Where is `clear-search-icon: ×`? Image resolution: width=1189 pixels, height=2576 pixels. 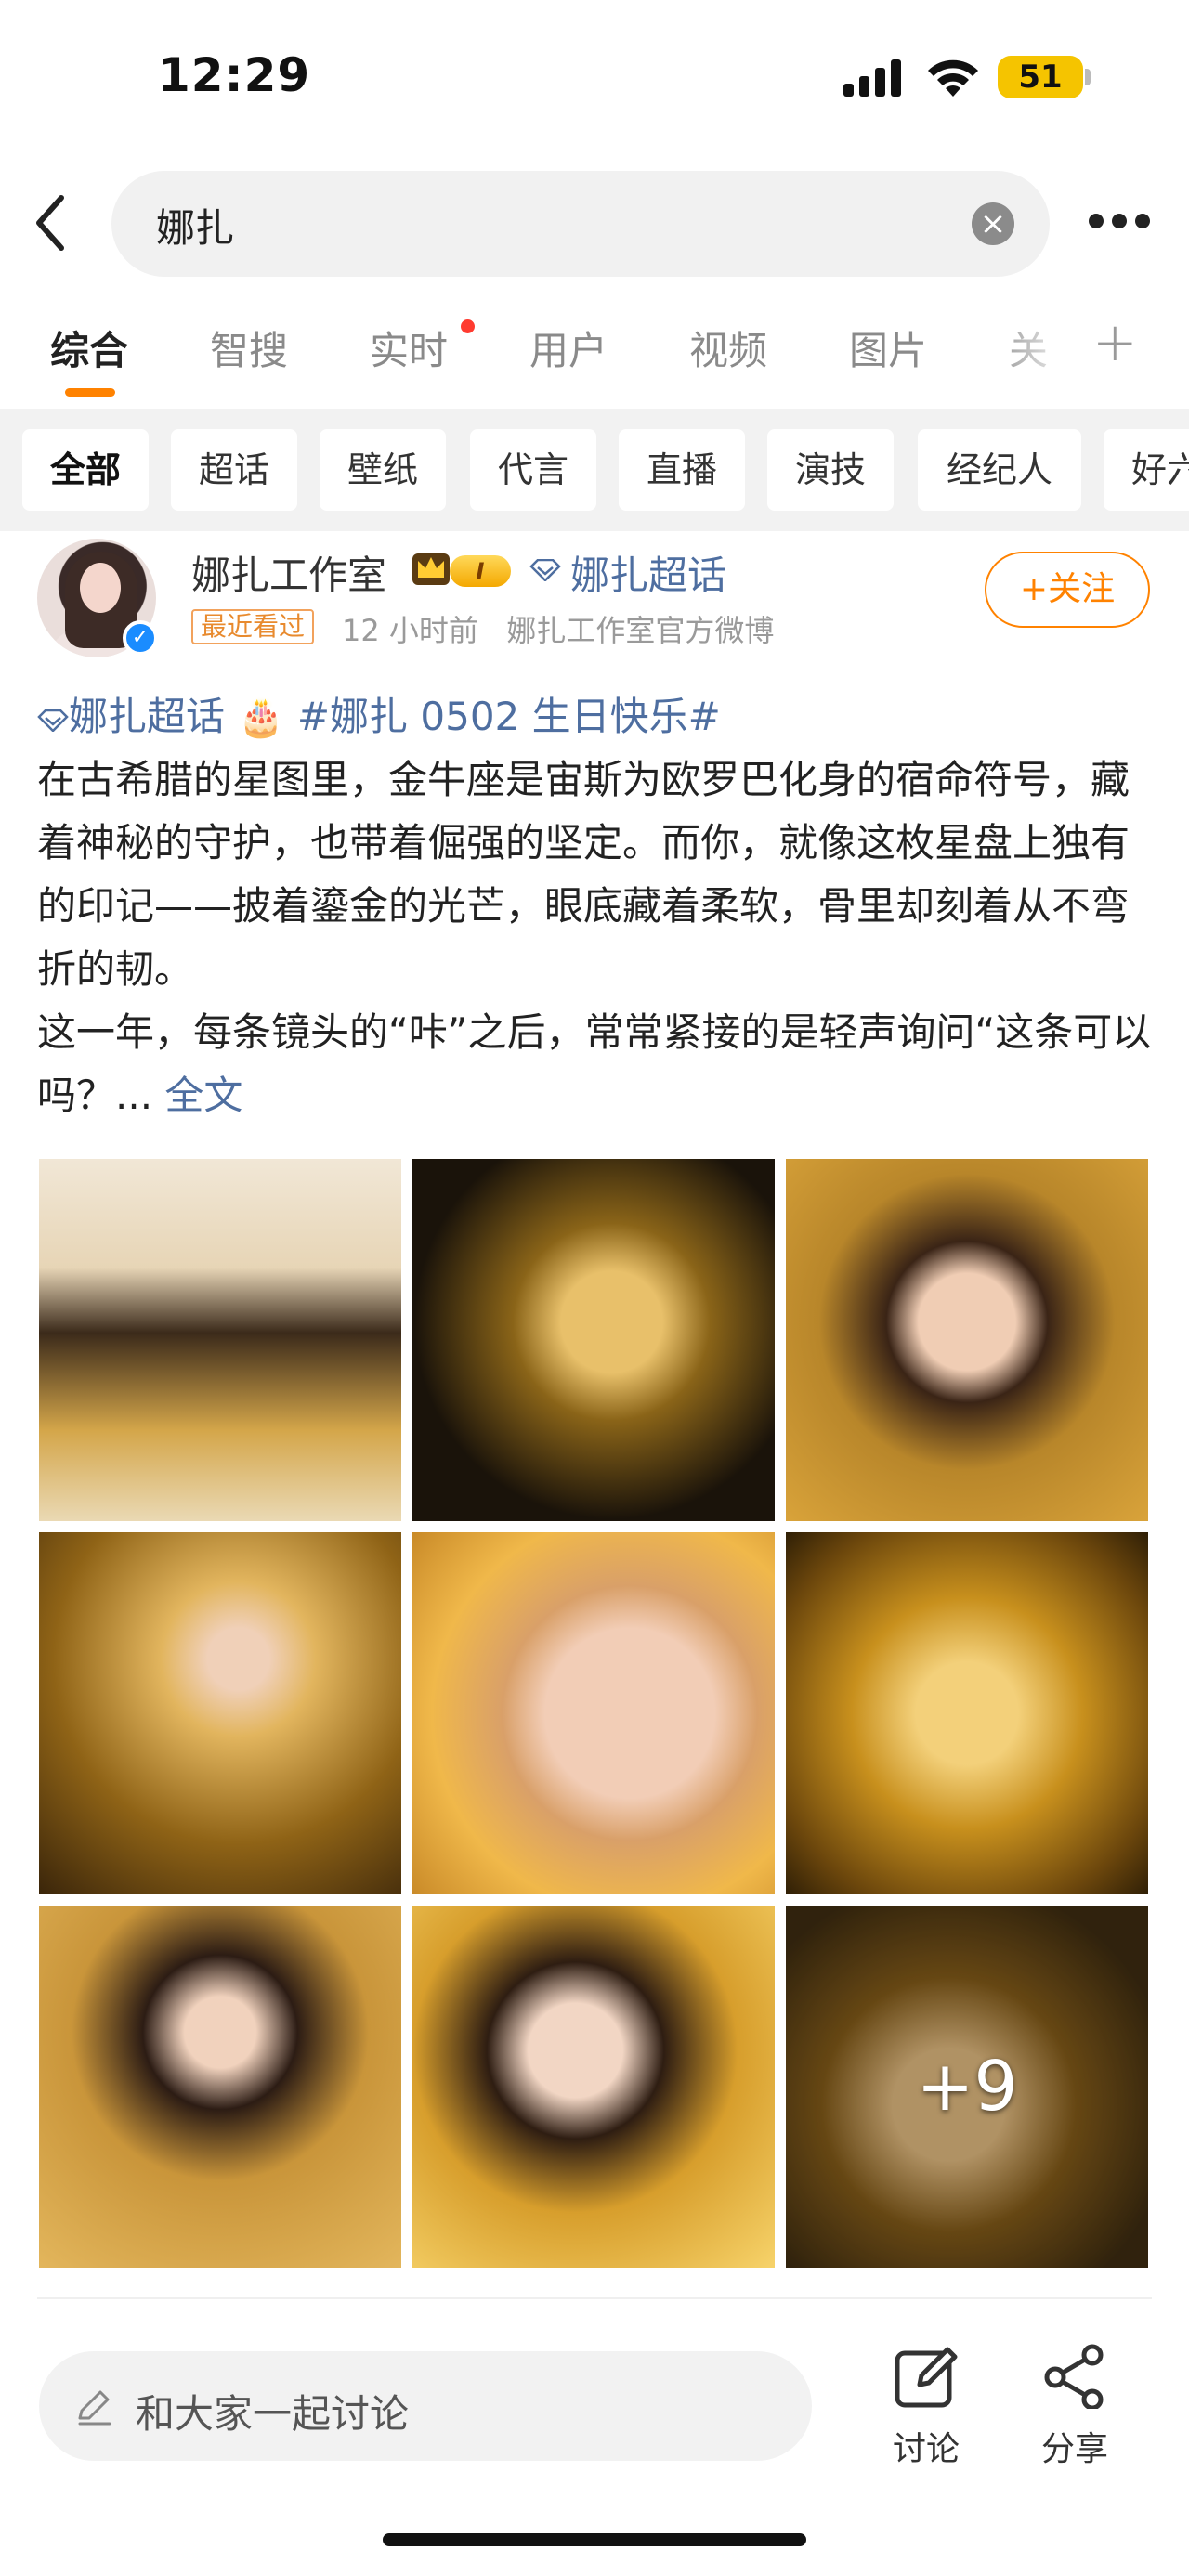
clear-search-icon: × is located at coordinates (993, 223).